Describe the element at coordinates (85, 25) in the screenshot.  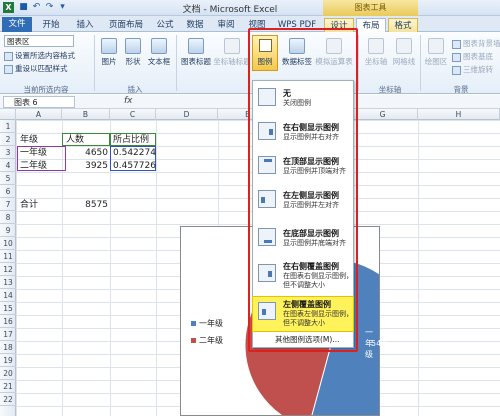
I see `tab-insert: 插入` at that location.